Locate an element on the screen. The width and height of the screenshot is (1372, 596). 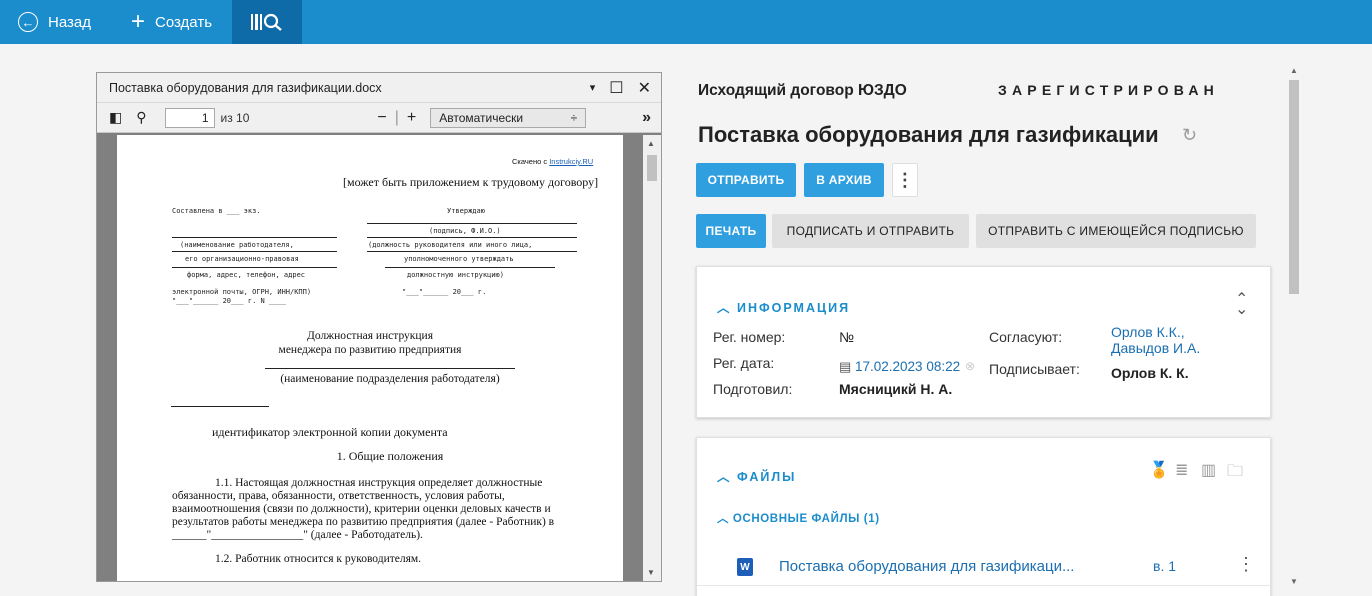
dropdown-caret-icon: ▾ is located at coordinates (593, 87).